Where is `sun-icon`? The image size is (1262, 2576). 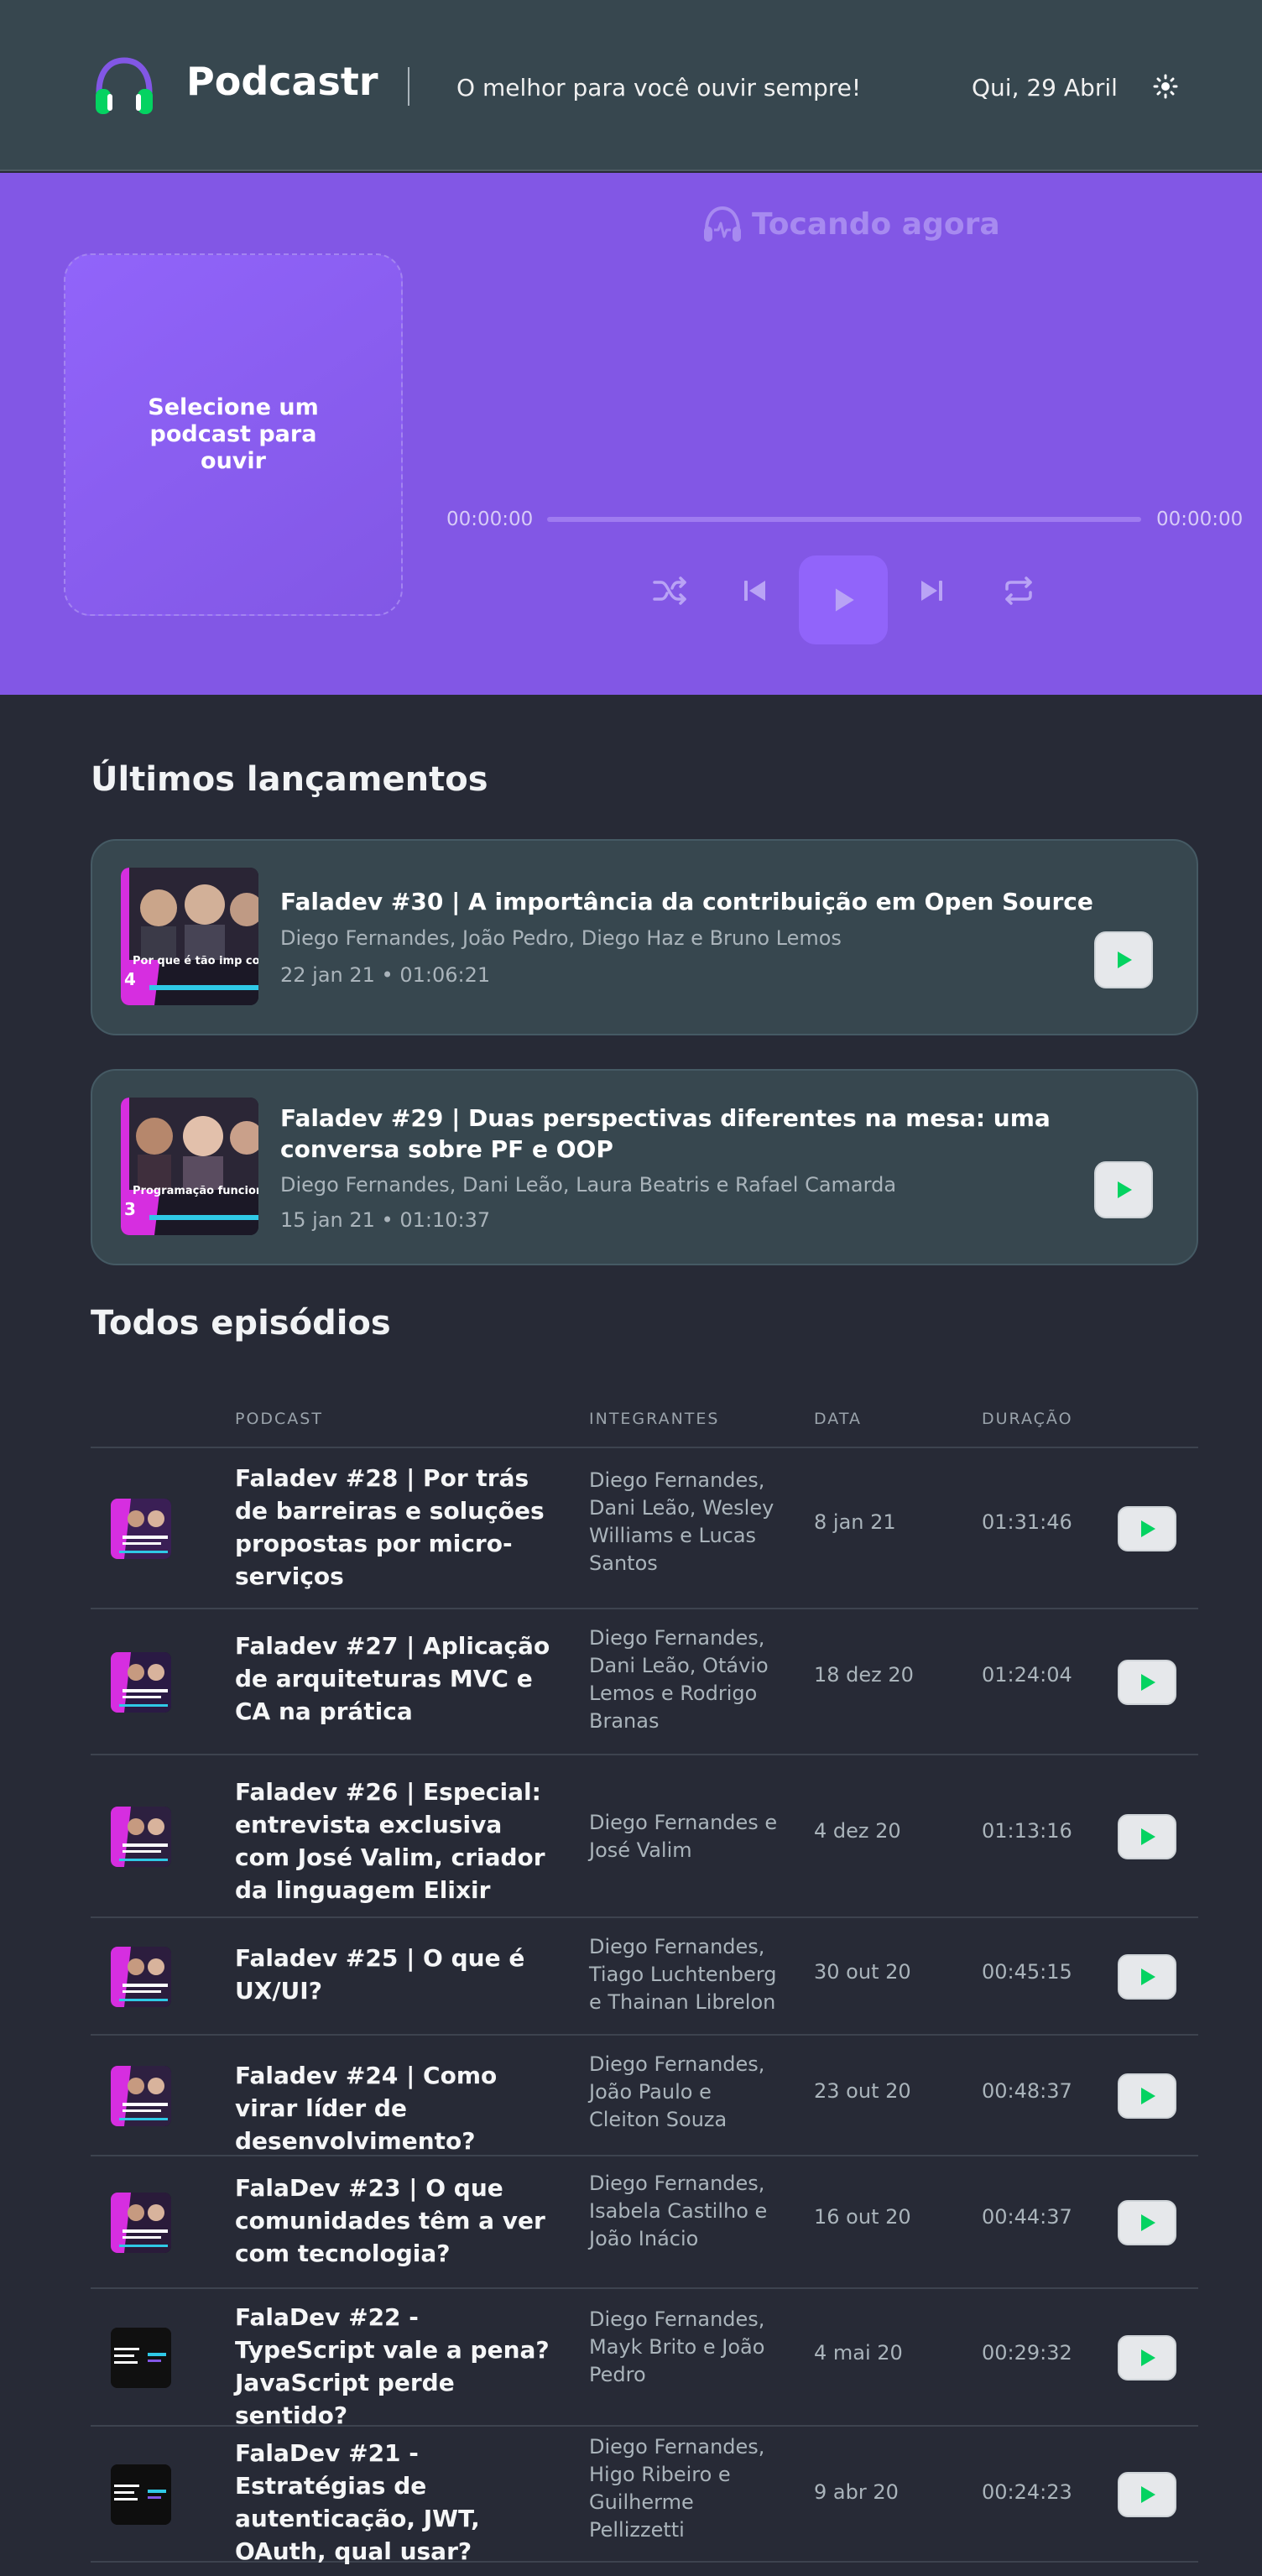
sun-icon is located at coordinates (1165, 86).